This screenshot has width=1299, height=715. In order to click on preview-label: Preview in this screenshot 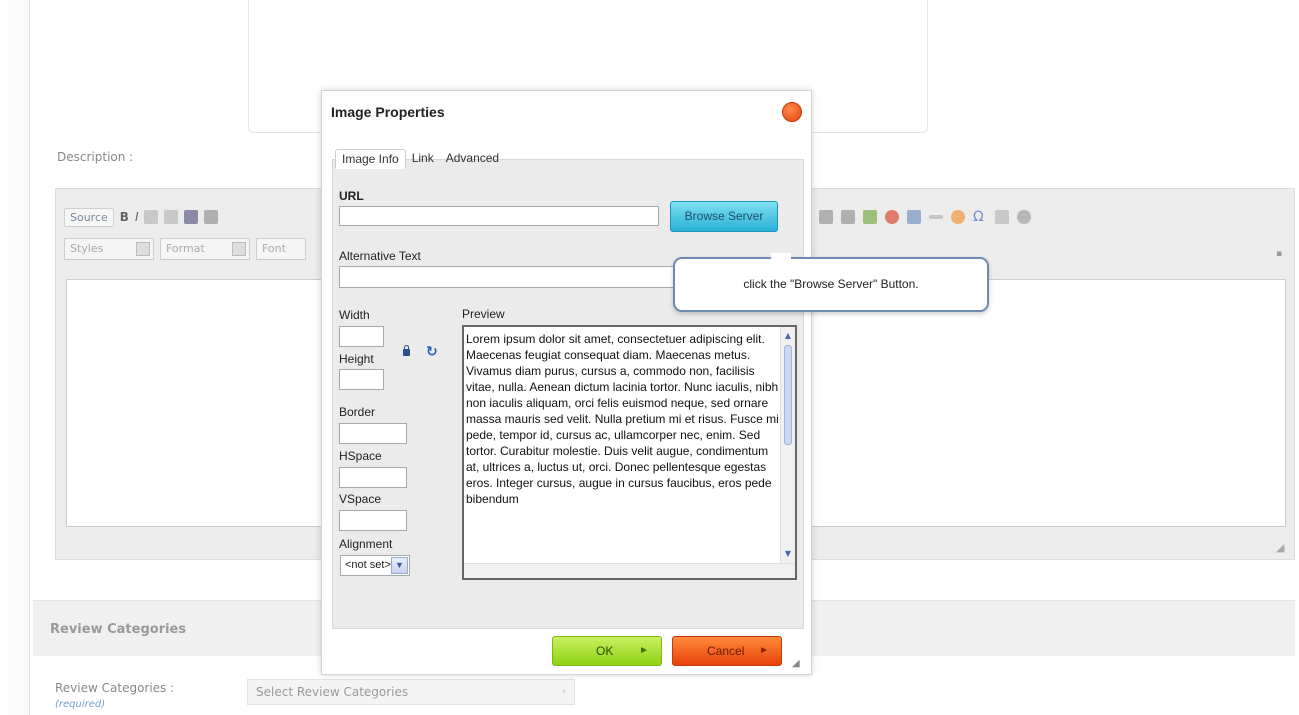, I will do `click(483, 314)`.